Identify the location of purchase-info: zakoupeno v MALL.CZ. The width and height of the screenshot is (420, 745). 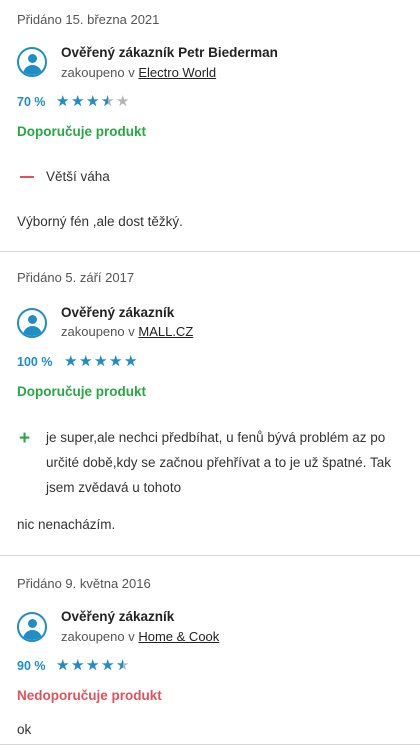
(127, 331).